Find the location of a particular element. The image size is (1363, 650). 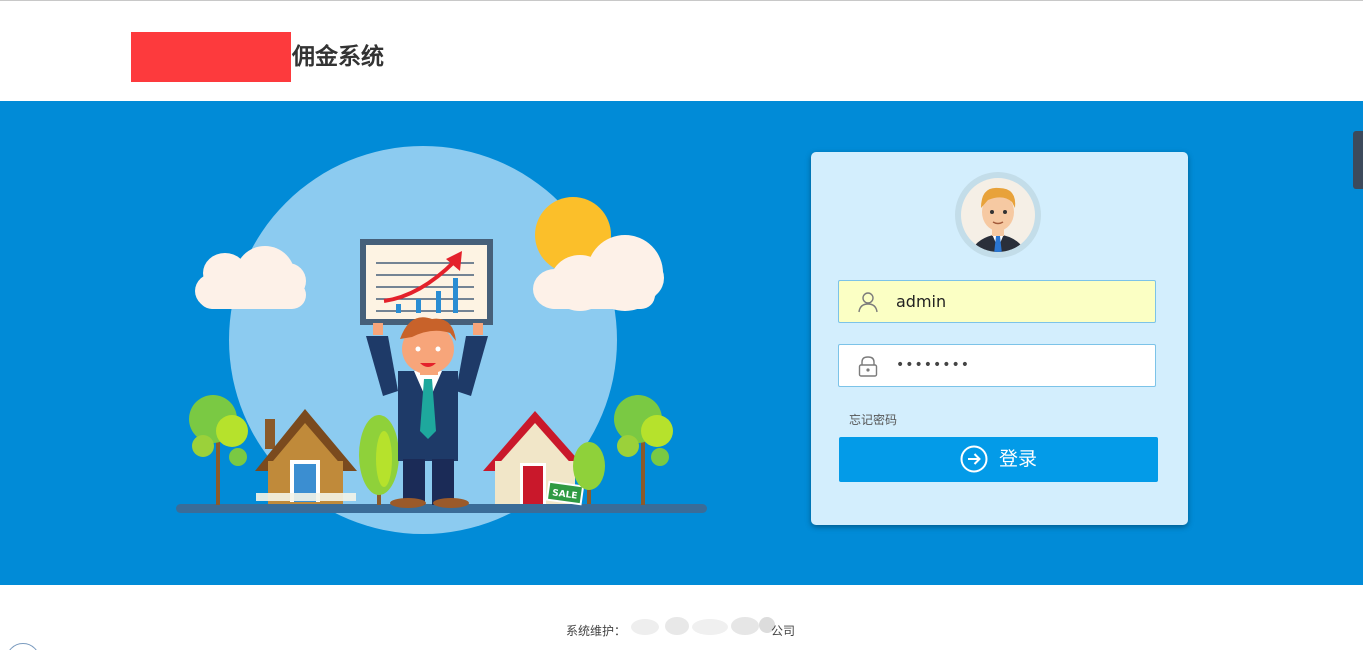

username-value: admin is located at coordinates (921, 301).